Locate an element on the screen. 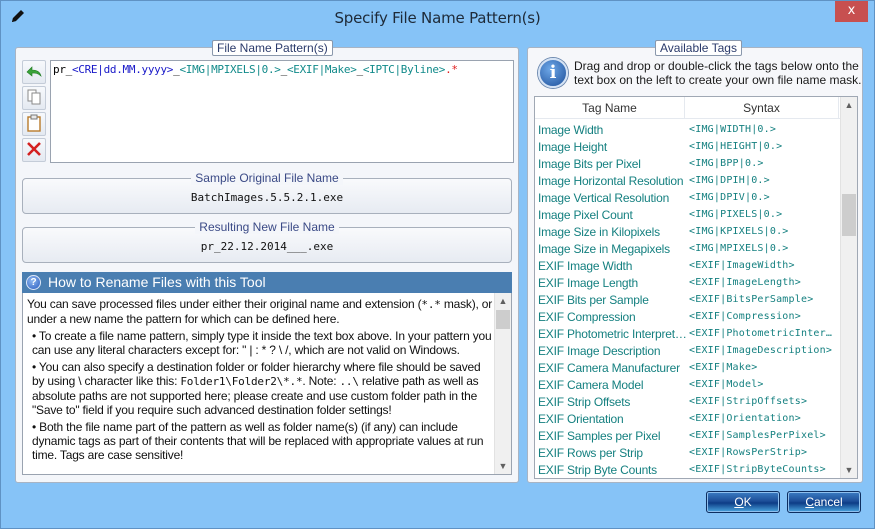  tags-scrollbar: ▲ ▼ is located at coordinates (848, 287).